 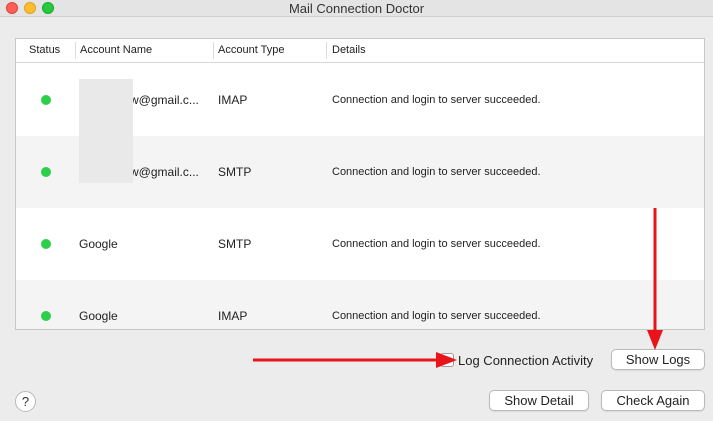 What do you see at coordinates (106, 131) in the screenshot?
I see `redacted-email-block` at bounding box center [106, 131].